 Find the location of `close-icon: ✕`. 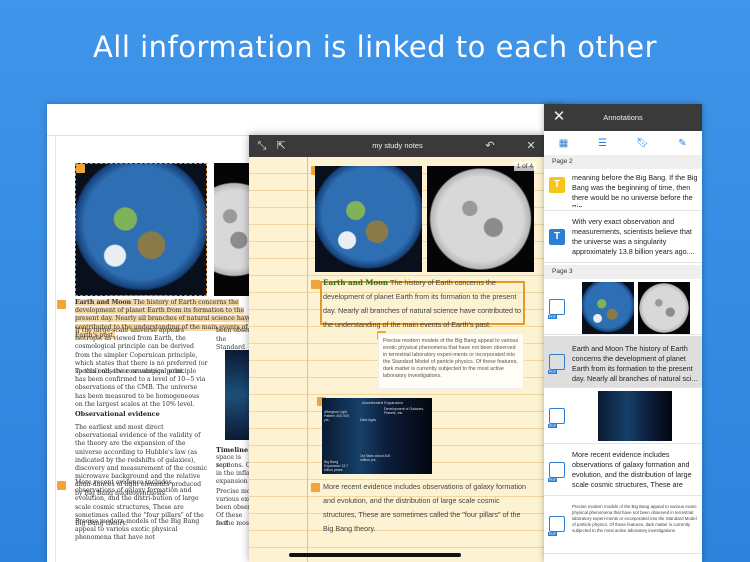

close-icon: ✕ is located at coordinates (531, 146).